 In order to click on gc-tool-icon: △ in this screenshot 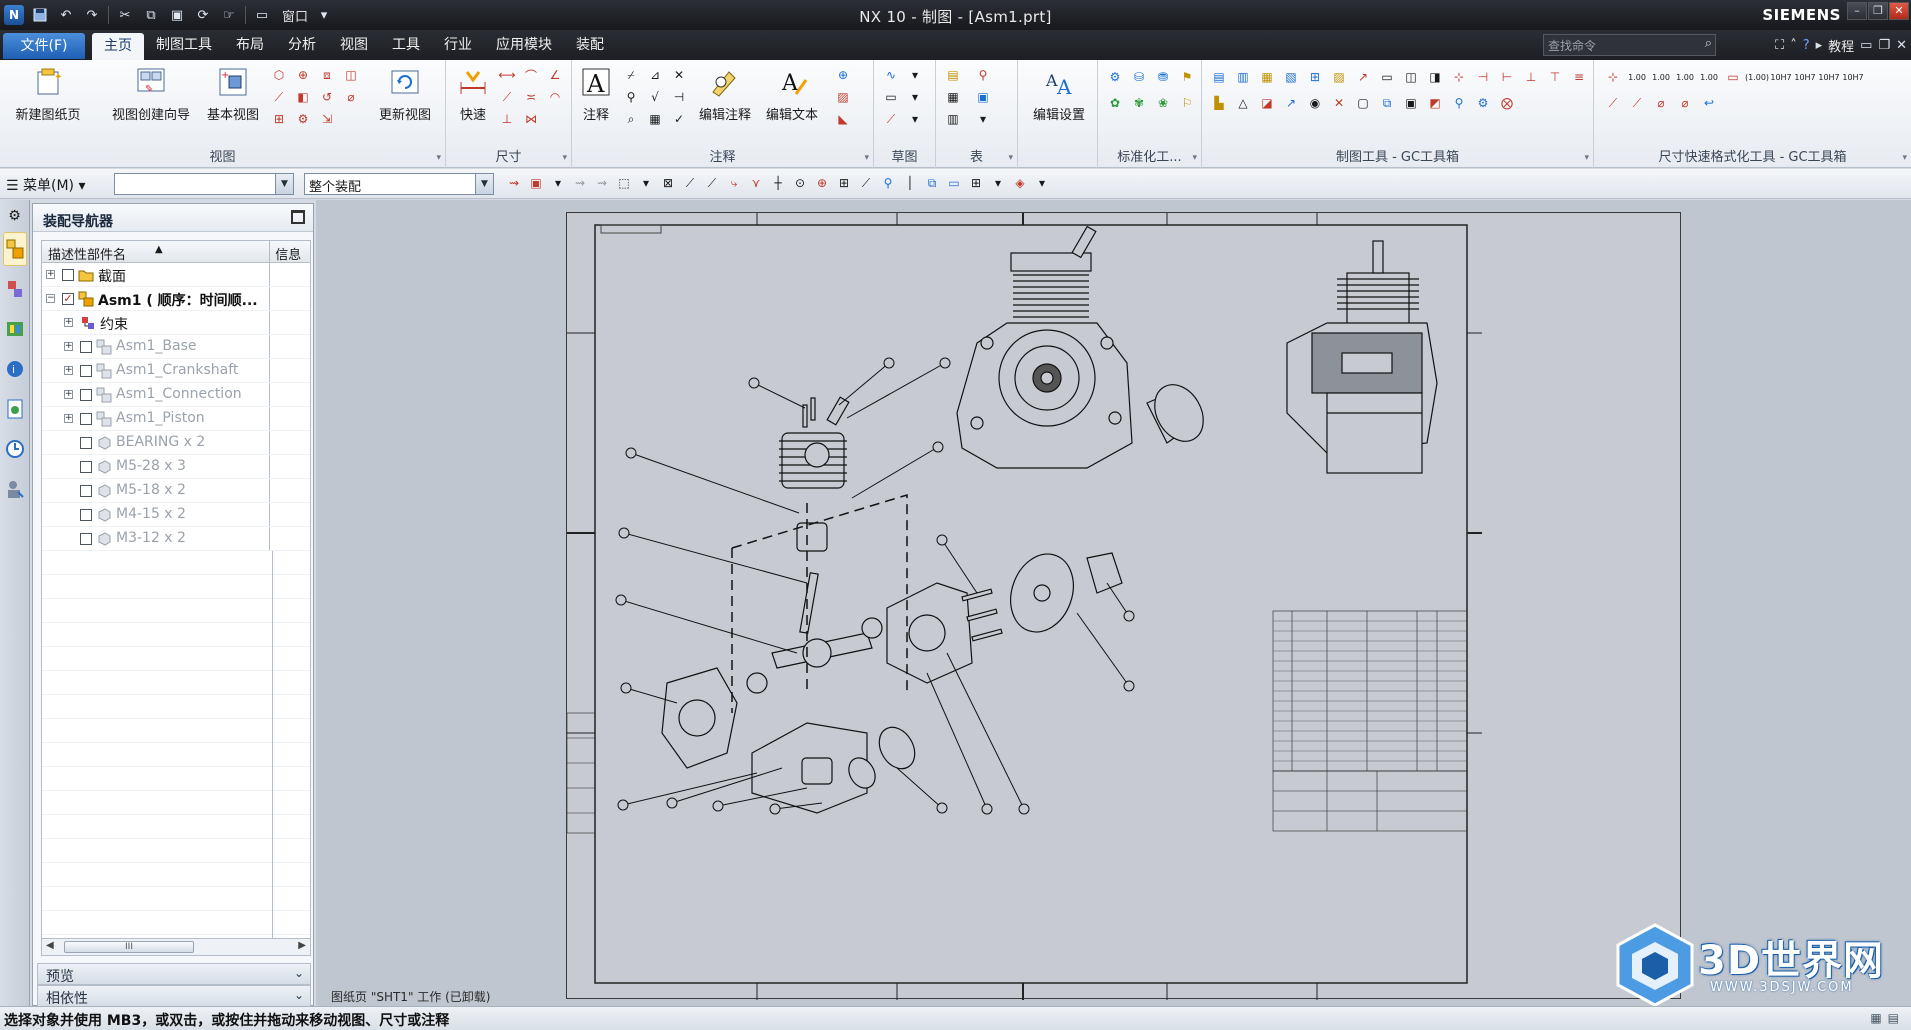, I will do `click(1243, 103)`.